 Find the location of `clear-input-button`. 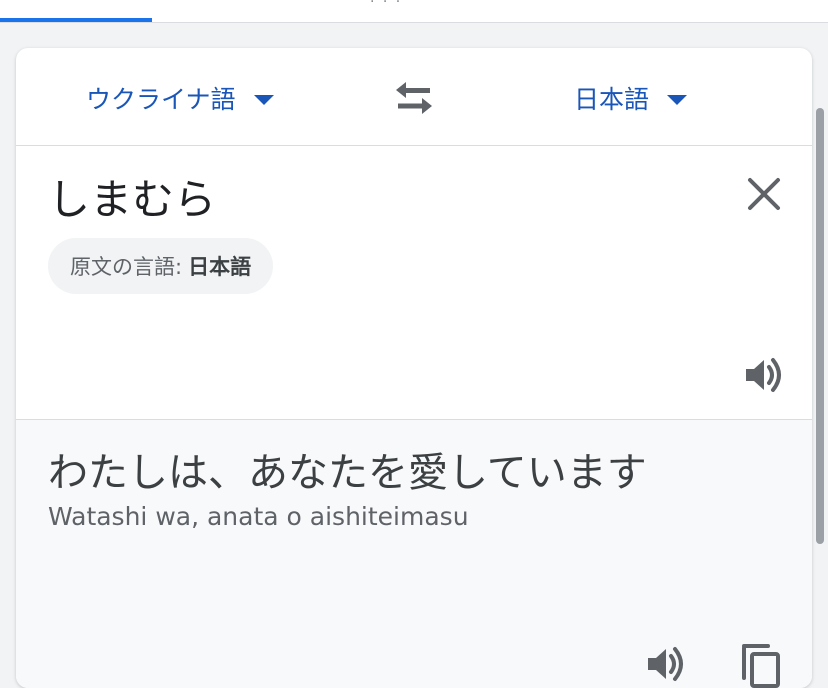

clear-input-button is located at coordinates (764, 194).